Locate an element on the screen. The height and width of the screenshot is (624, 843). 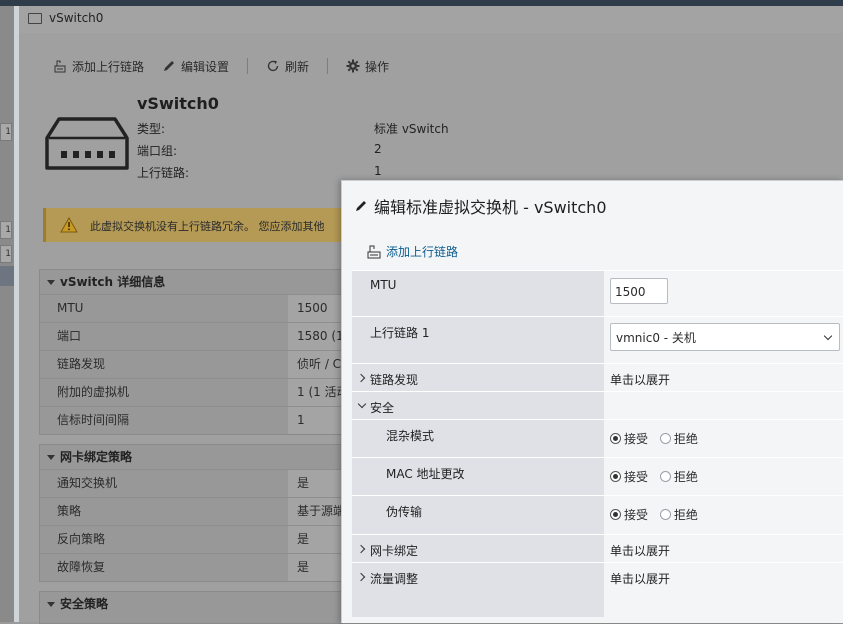
mac-change-reject-radio: 拒绝 is located at coordinates (678, 476).